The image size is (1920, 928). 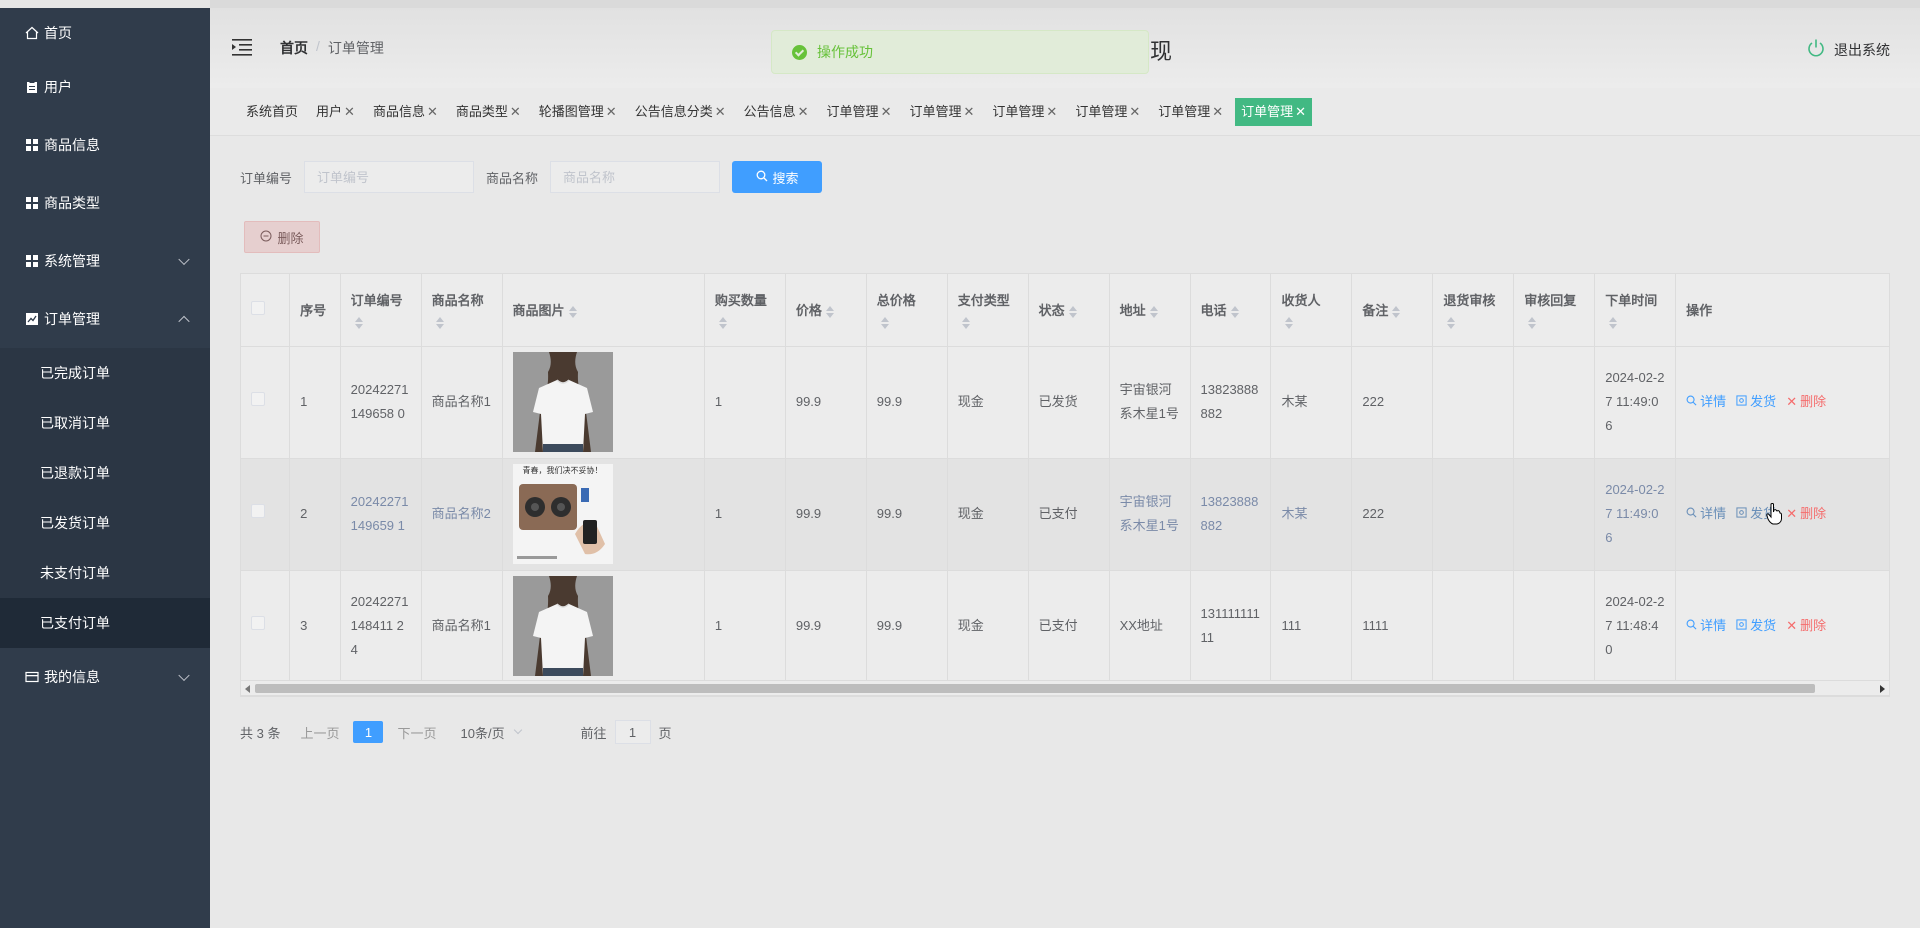 What do you see at coordinates (578, 112) in the screenshot?
I see `tab-carousel: 轮播图管理 ✕` at bounding box center [578, 112].